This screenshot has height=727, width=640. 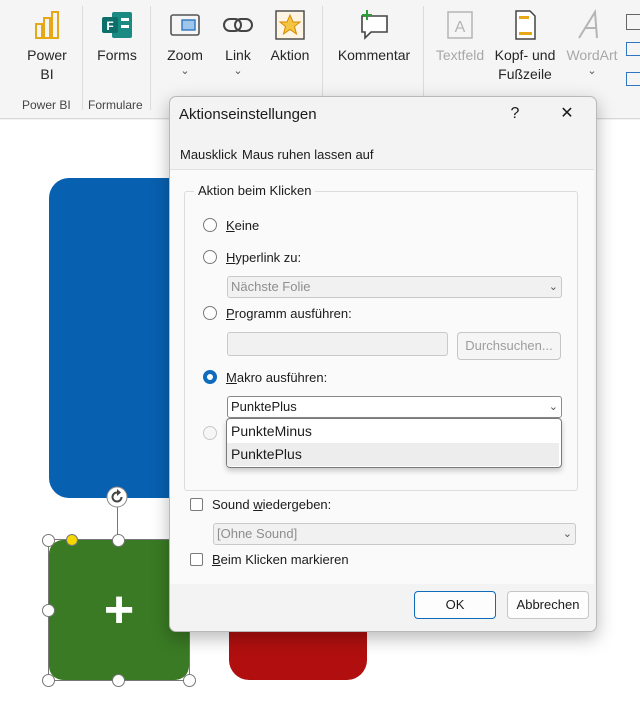 What do you see at coordinates (337, 344) in the screenshot?
I see `program-input` at bounding box center [337, 344].